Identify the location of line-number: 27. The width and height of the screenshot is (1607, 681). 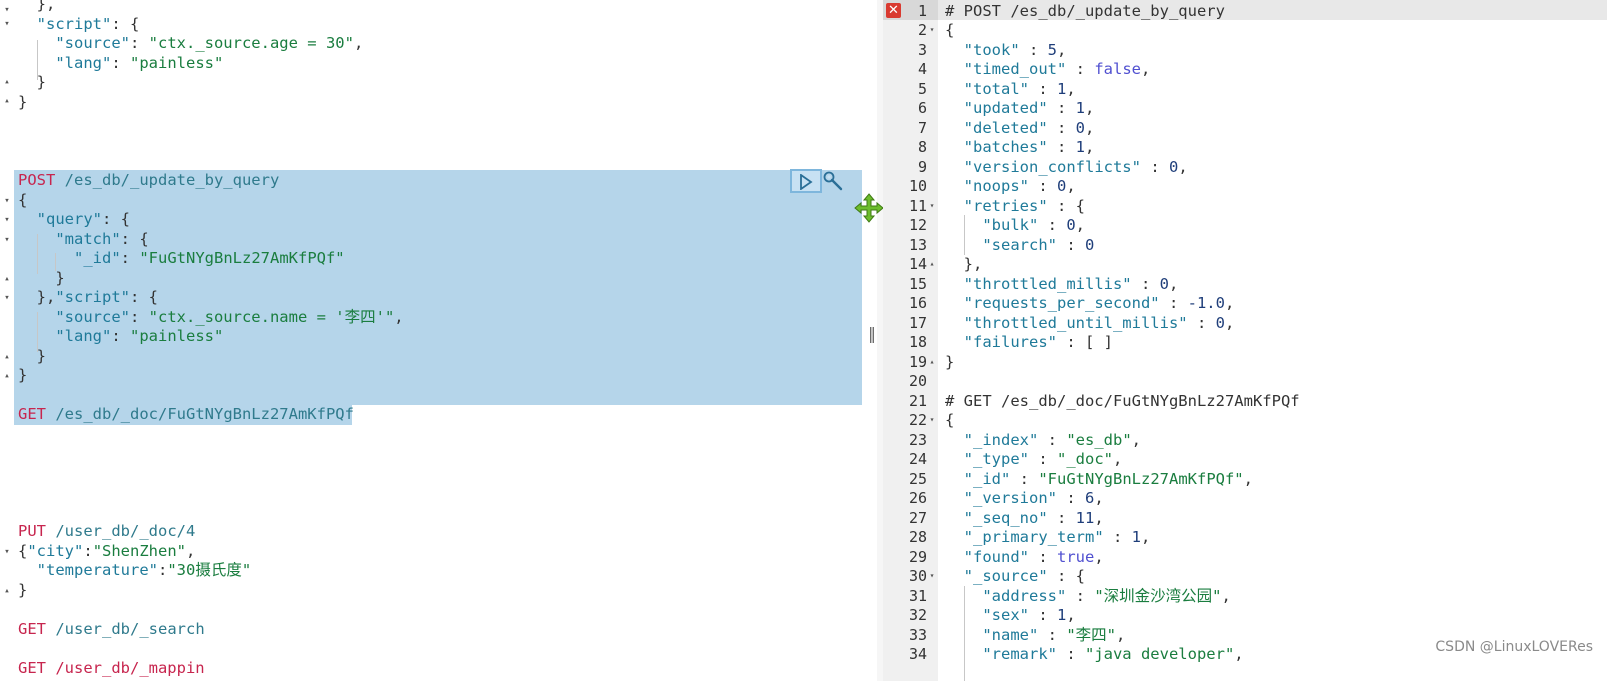
(917, 518).